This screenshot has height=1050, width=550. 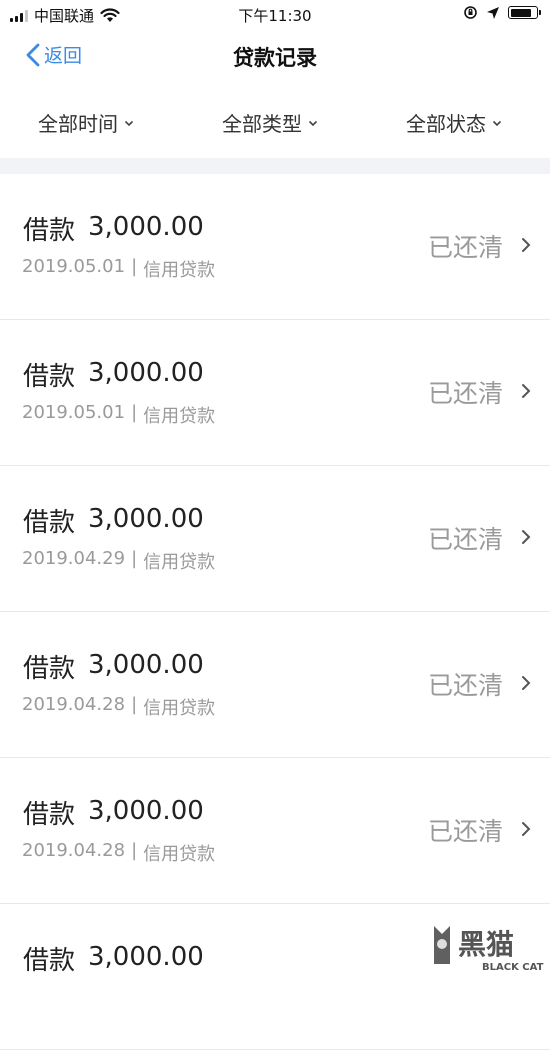 I want to click on filter-type: 全部类型, so click(x=270, y=122).